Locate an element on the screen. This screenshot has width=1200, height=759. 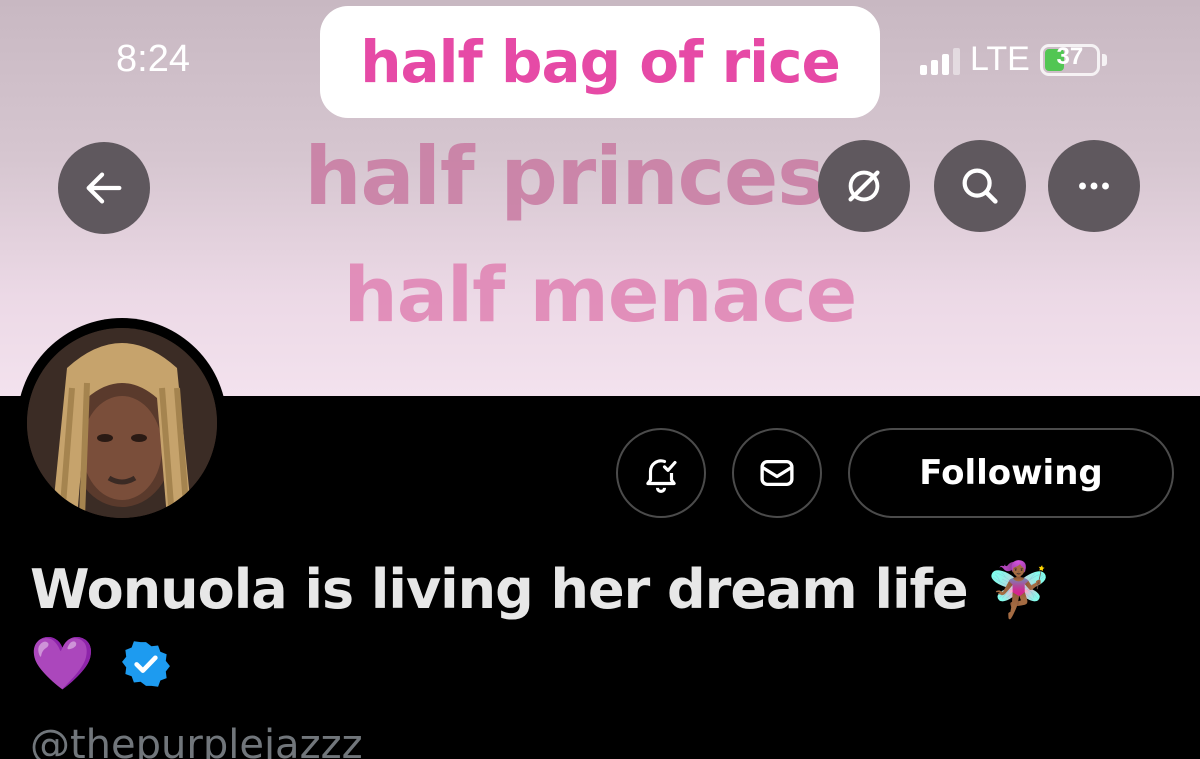
grok-icon is located at coordinates (864, 186).